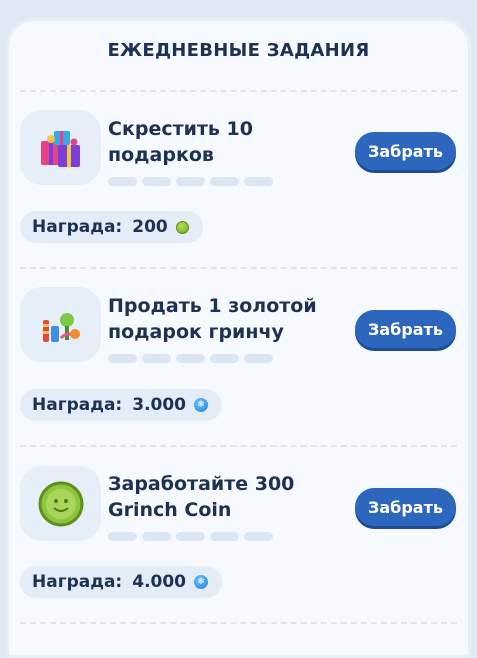 The width and height of the screenshot is (477, 658). Describe the element at coordinates (121, 582) in the screenshot. I see `reward-badge: Награда: 4.000 ❄` at that location.